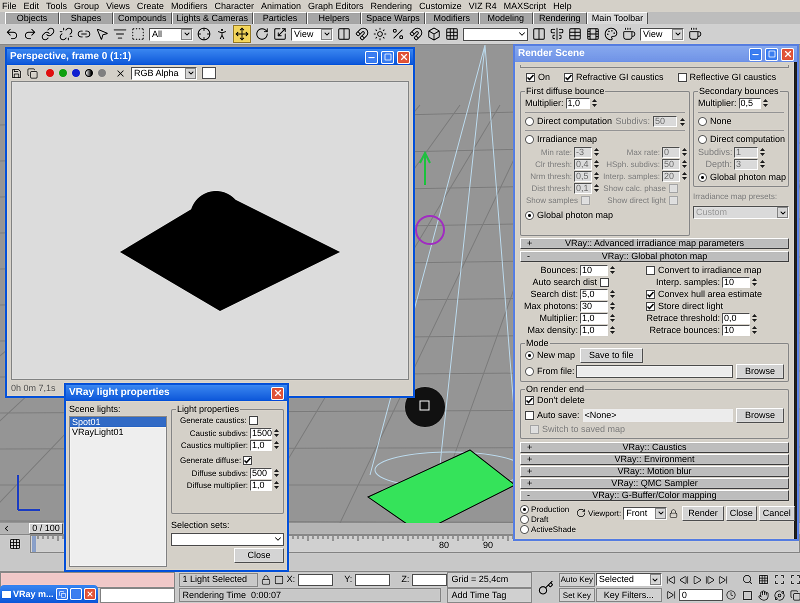 The image size is (800, 603). Describe the element at coordinates (795, 580) in the screenshot. I see `zoom-extents-all-icon` at that location.